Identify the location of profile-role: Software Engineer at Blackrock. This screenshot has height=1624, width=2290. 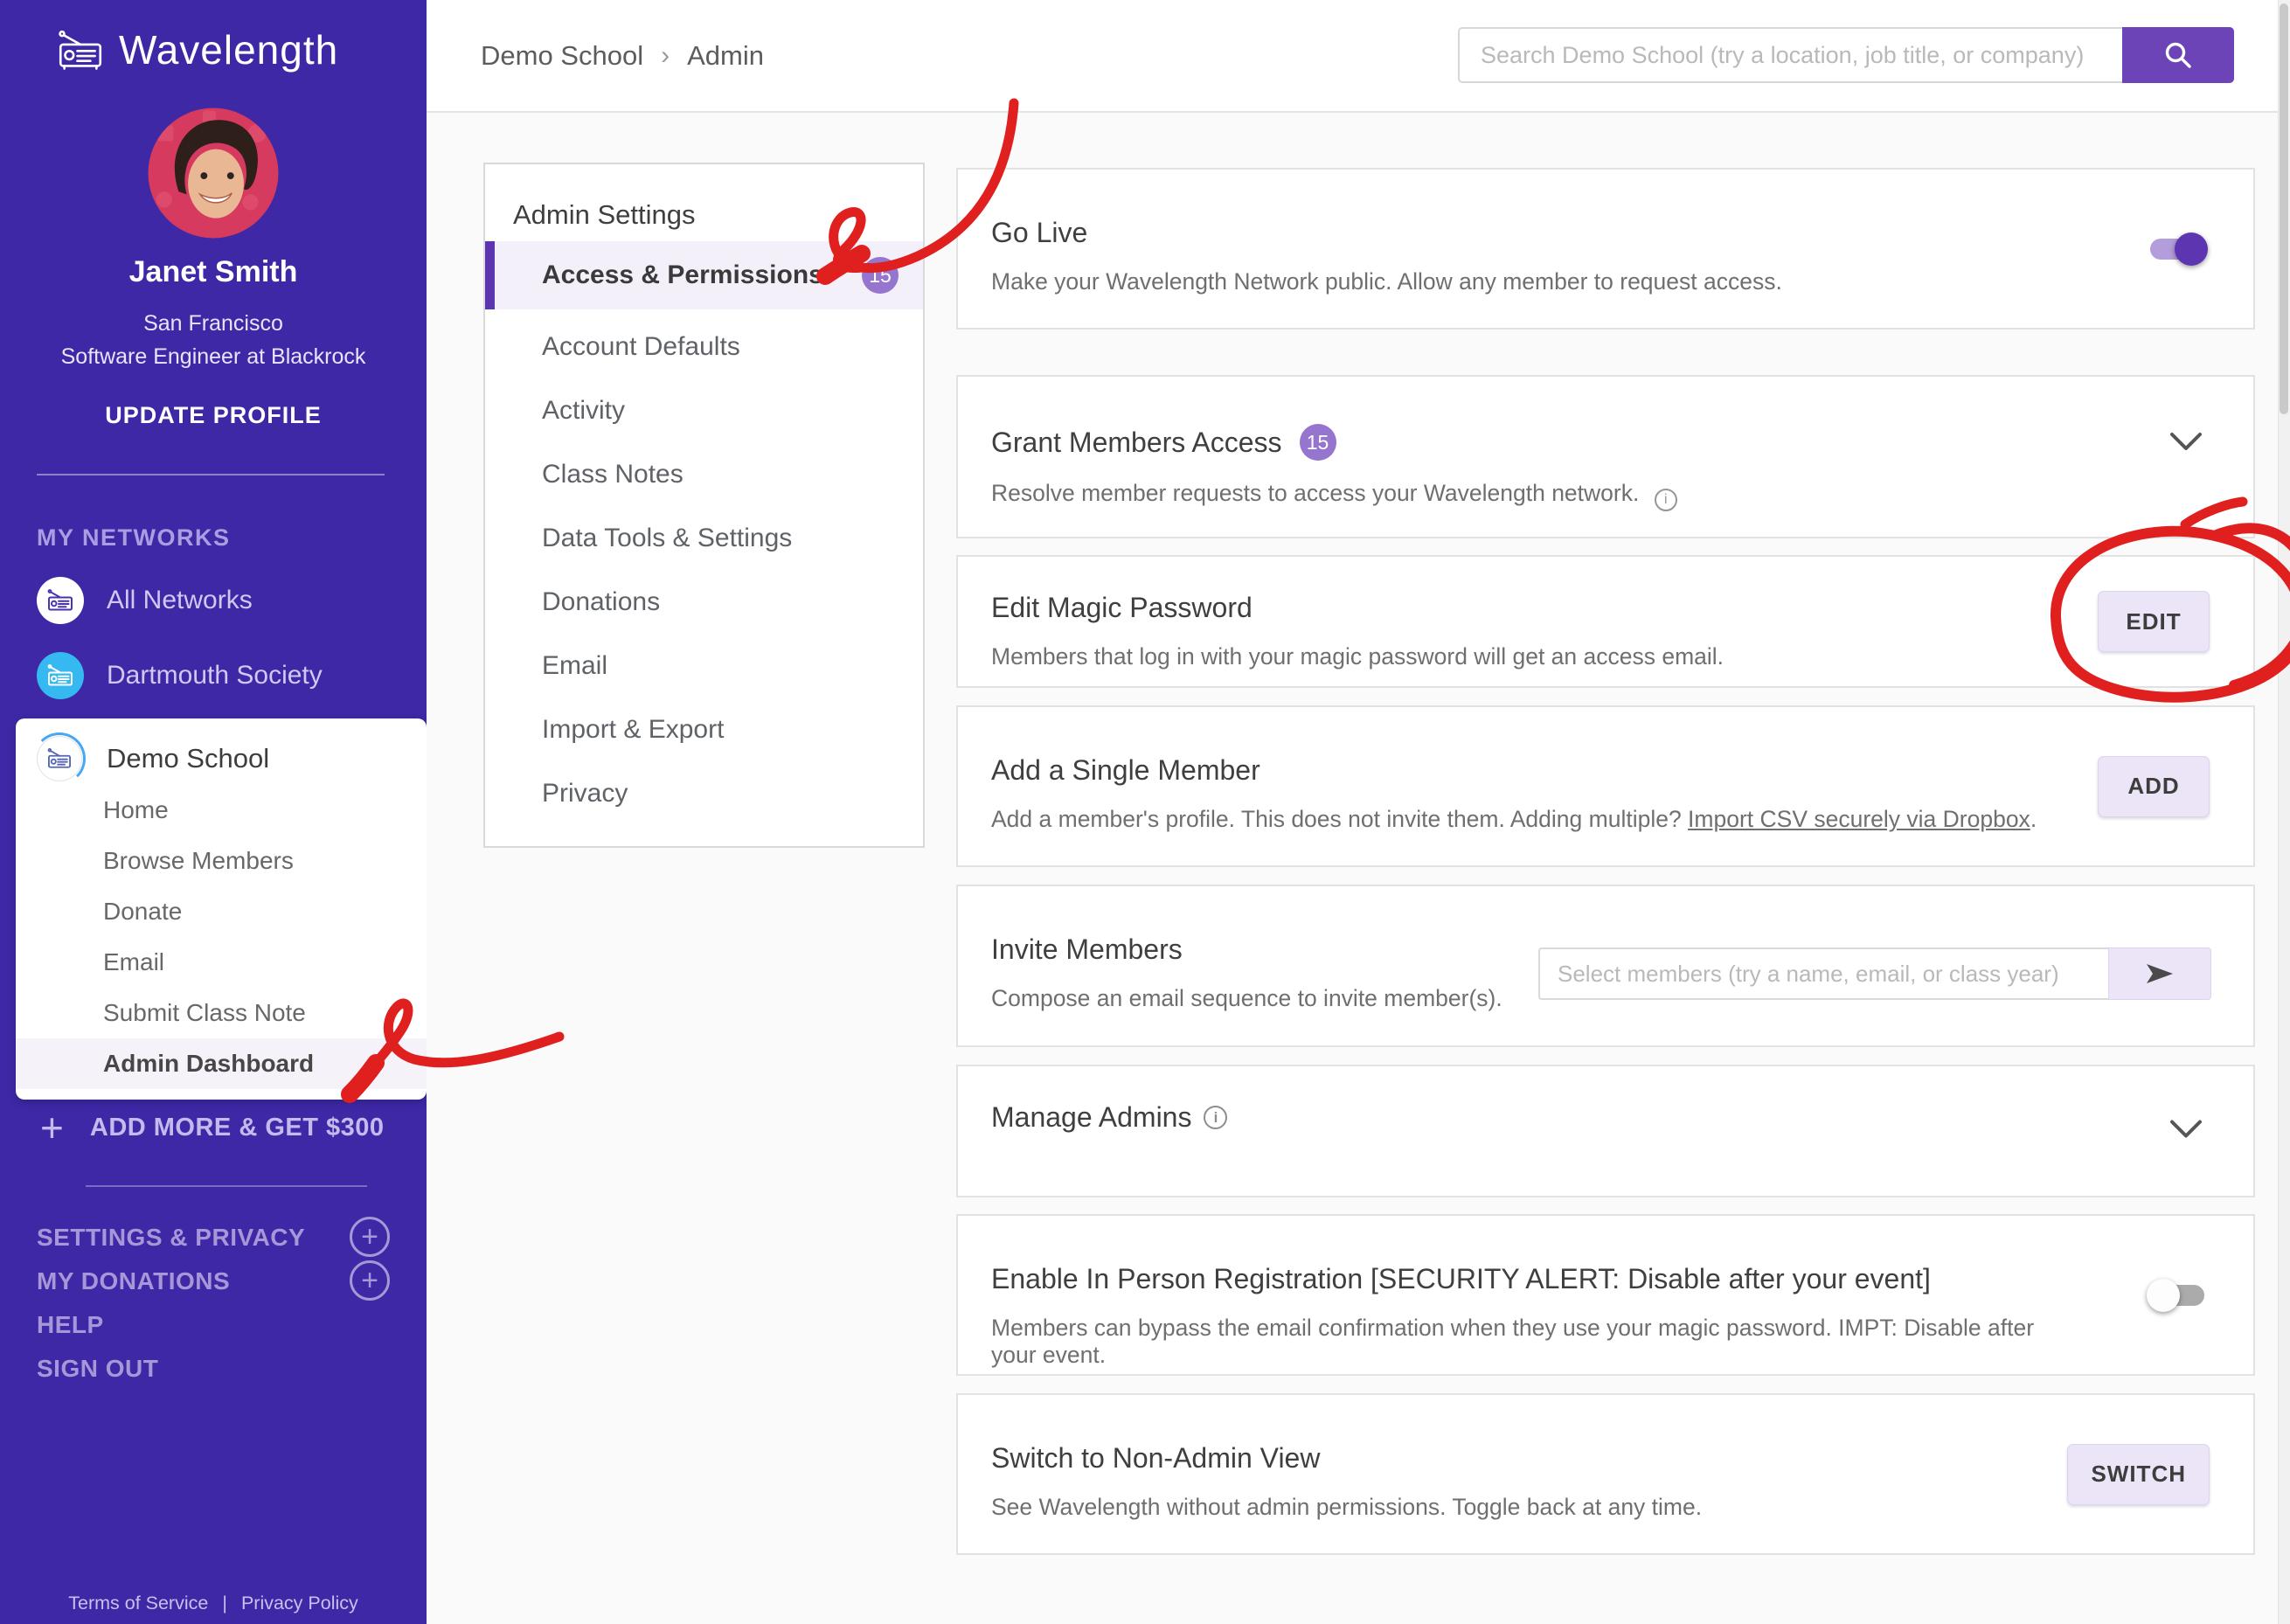
(213, 356).